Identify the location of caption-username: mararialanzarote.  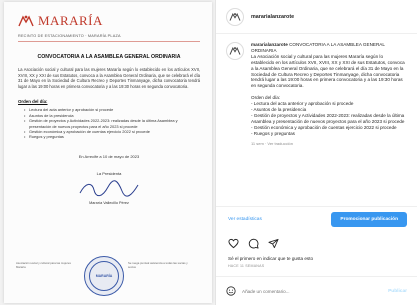
(269, 44).